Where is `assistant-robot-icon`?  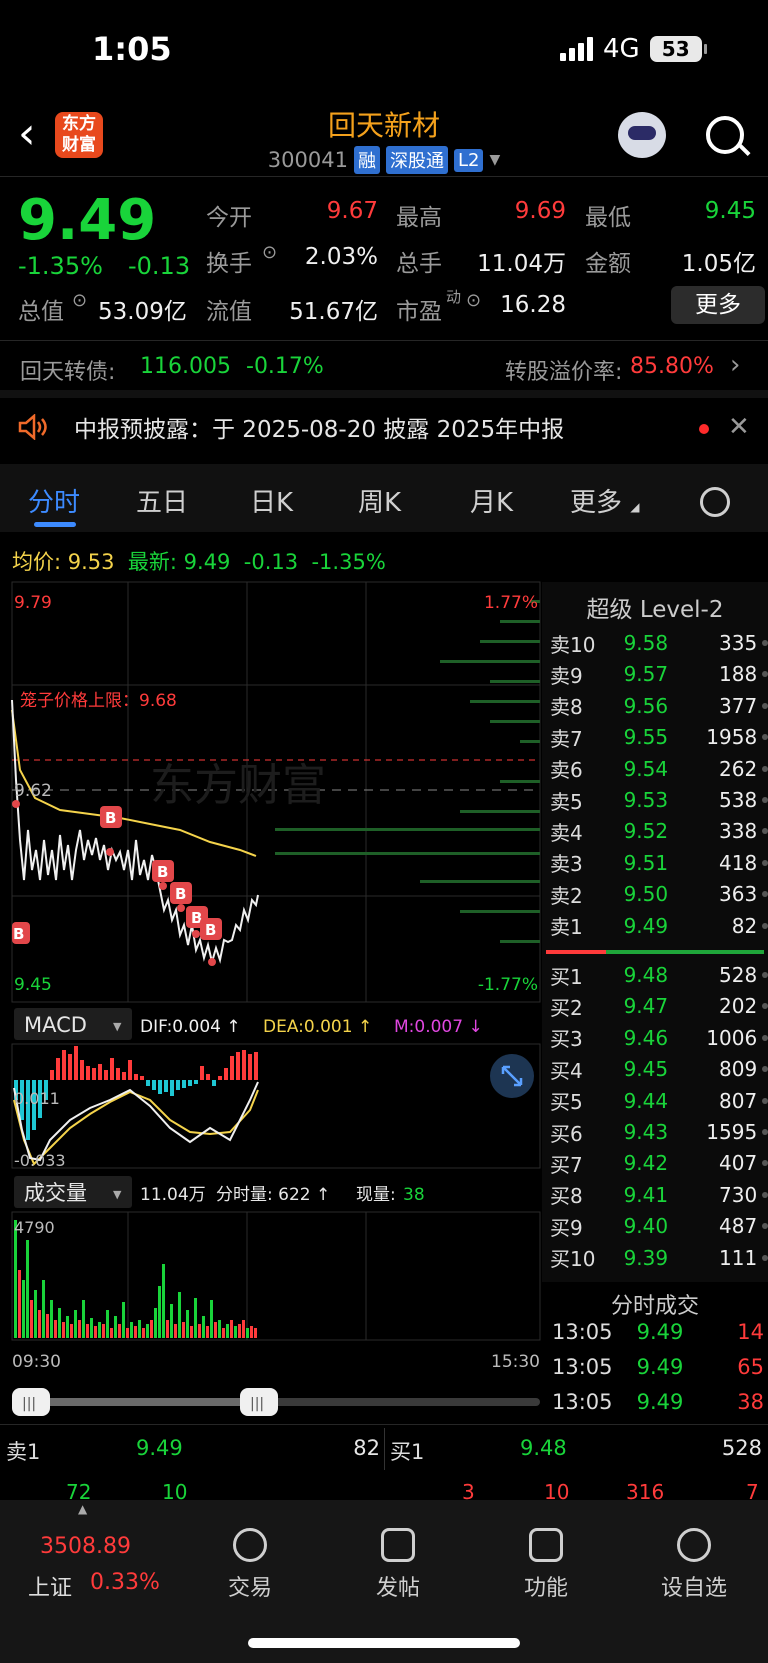 assistant-robot-icon is located at coordinates (642, 135).